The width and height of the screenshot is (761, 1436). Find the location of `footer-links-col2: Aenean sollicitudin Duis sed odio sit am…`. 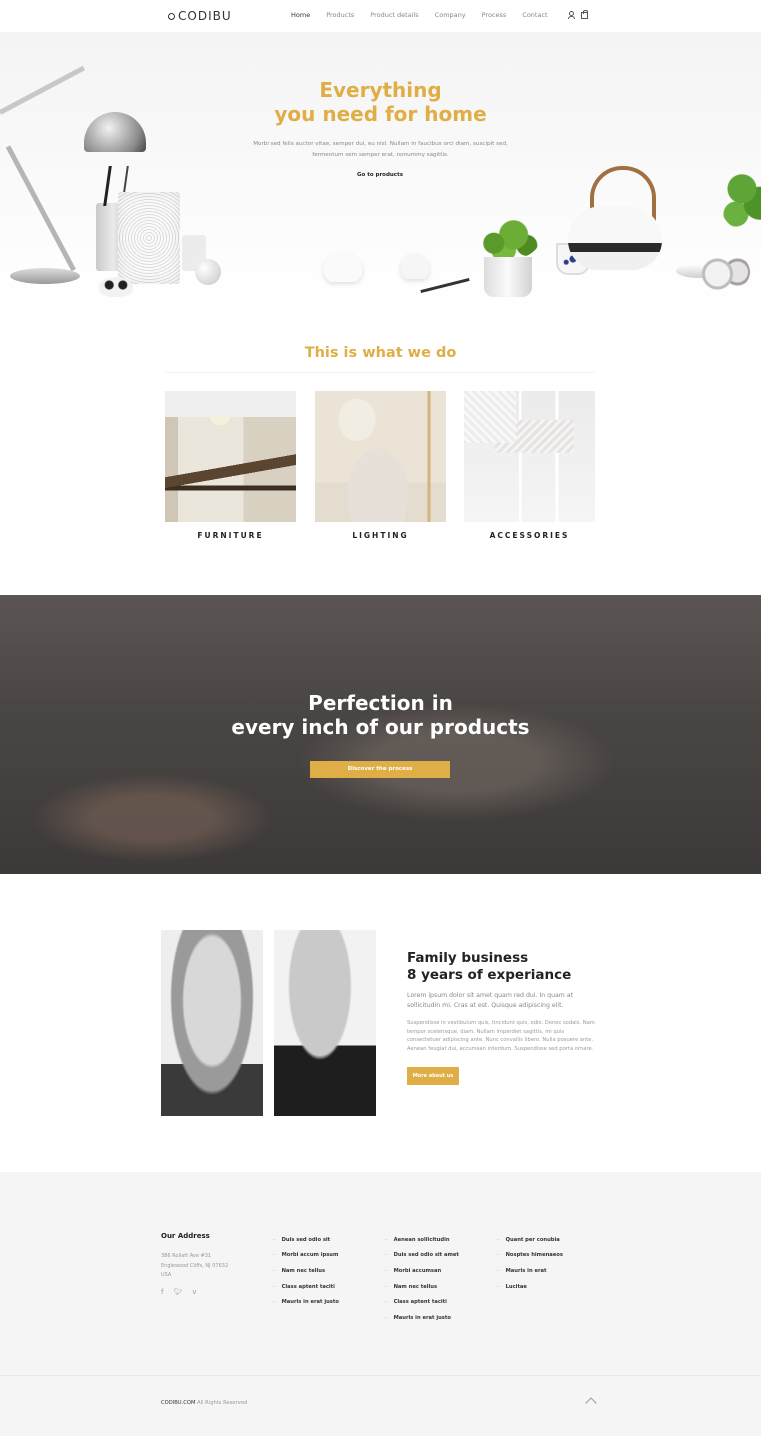

footer-links-col2: Aenean sollicitudin Duis sed odio sit am… is located at coordinates (422, 1279).